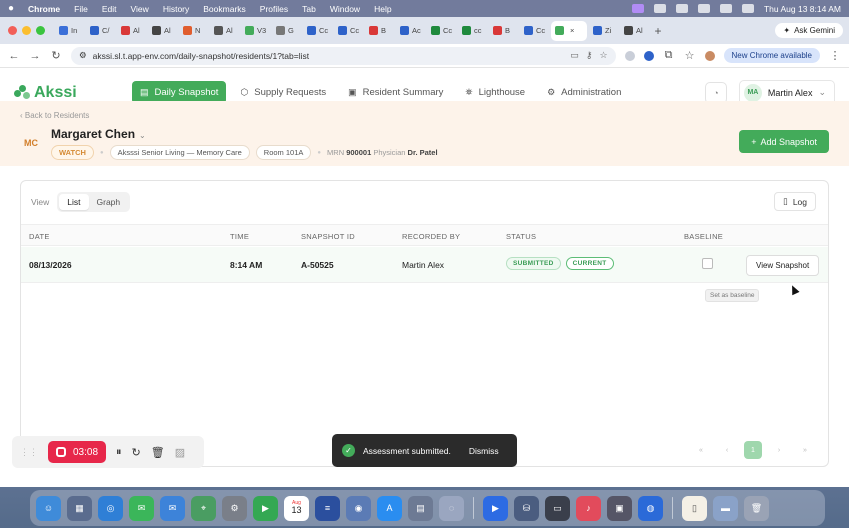 The image size is (849, 528). What do you see at coordinates (709, 55) in the screenshot?
I see `profile-avatar` at bounding box center [709, 55].